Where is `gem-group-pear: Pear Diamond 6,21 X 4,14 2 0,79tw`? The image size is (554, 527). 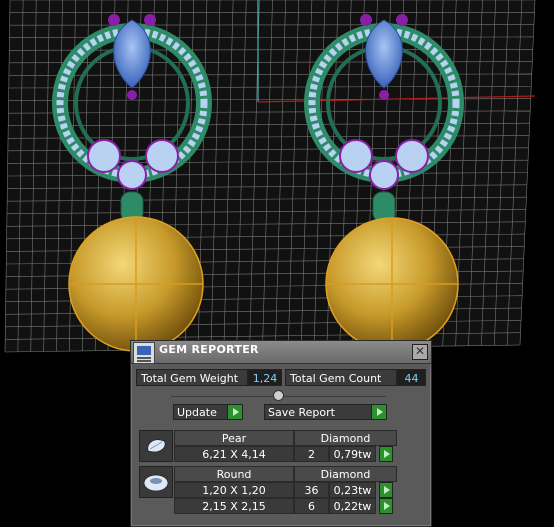
gem-group-pear: Pear Diamond 6,21 X 4,14 2 0,79tw is located at coordinates (268, 446).